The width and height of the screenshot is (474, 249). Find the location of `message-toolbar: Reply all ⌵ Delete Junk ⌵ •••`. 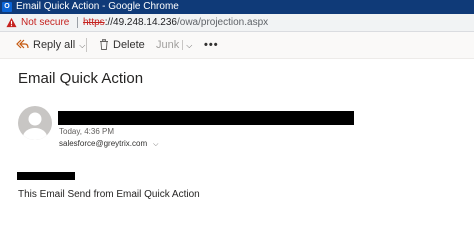

message-toolbar: Reply all ⌵ Delete Junk ⌵ ••• is located at coordinates (237, 45).